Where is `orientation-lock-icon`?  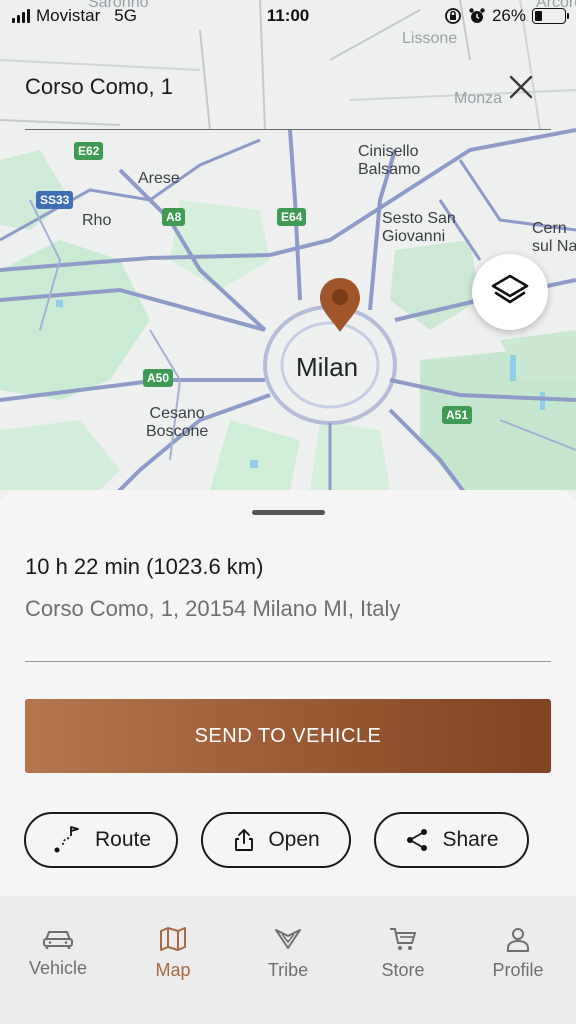
orientation-lock-icon is located at coordinates (453, 16).